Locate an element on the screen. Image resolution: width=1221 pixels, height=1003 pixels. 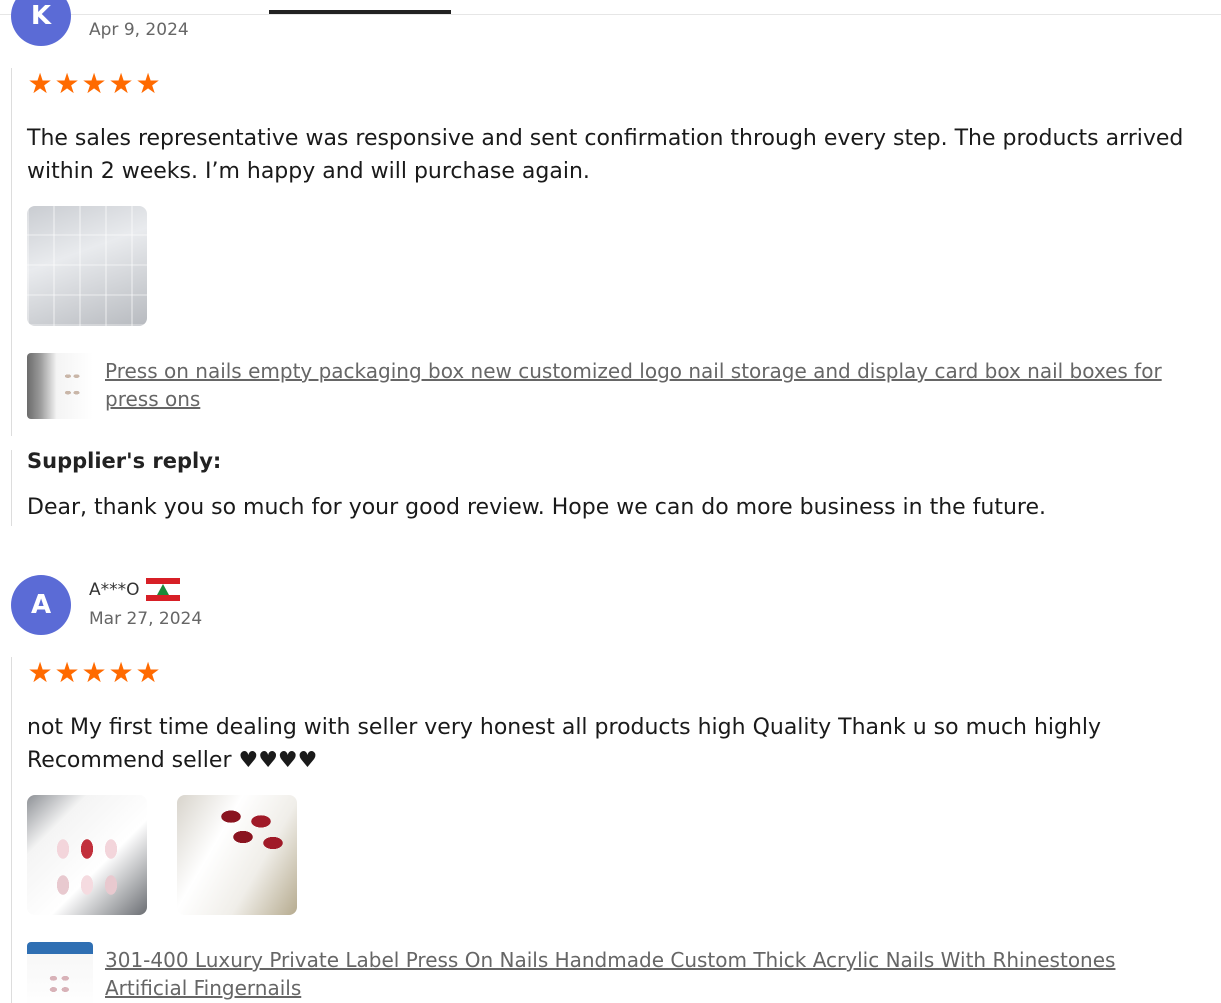
supplier-reply-block is located at coordinates (11, 488).